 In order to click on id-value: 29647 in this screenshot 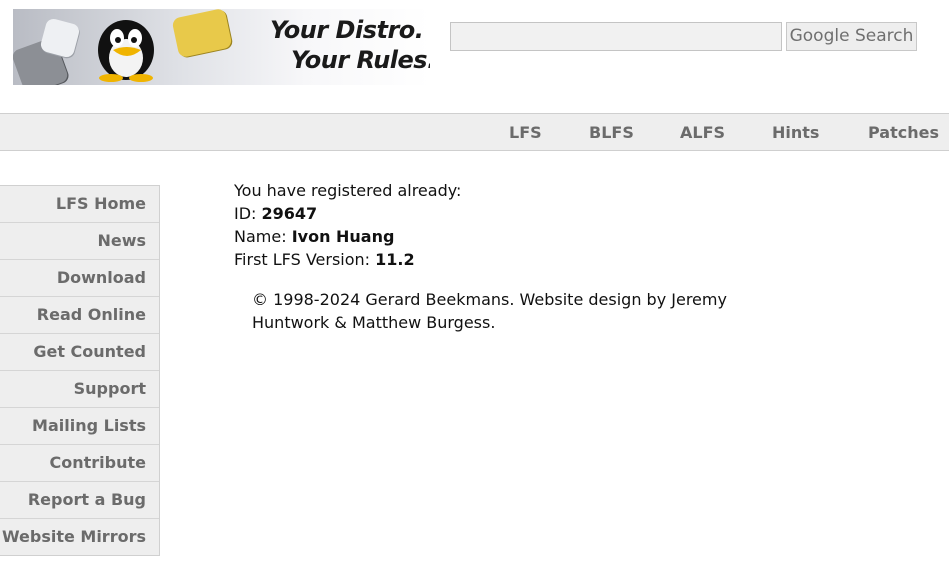, I will do `click(289, 213)`.